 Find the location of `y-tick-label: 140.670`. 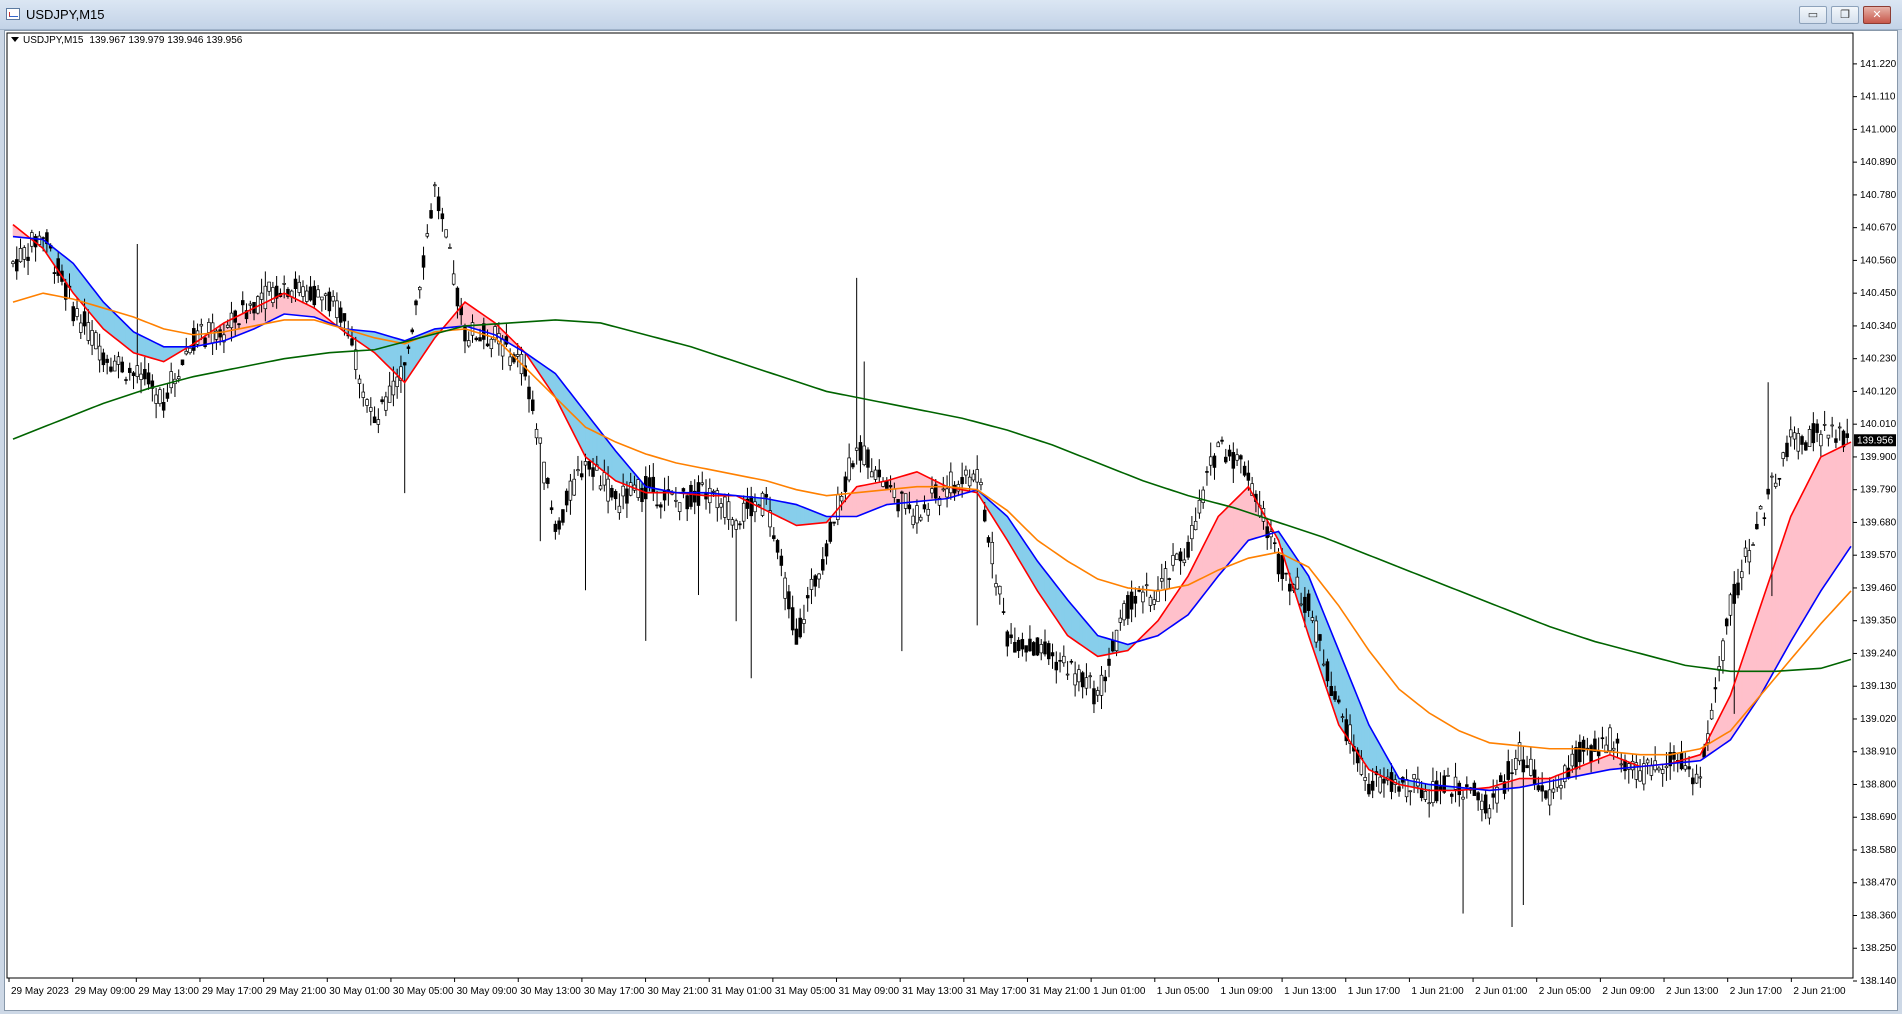

y-tick-label: 140.670 is located at coordinates (1878, 228).